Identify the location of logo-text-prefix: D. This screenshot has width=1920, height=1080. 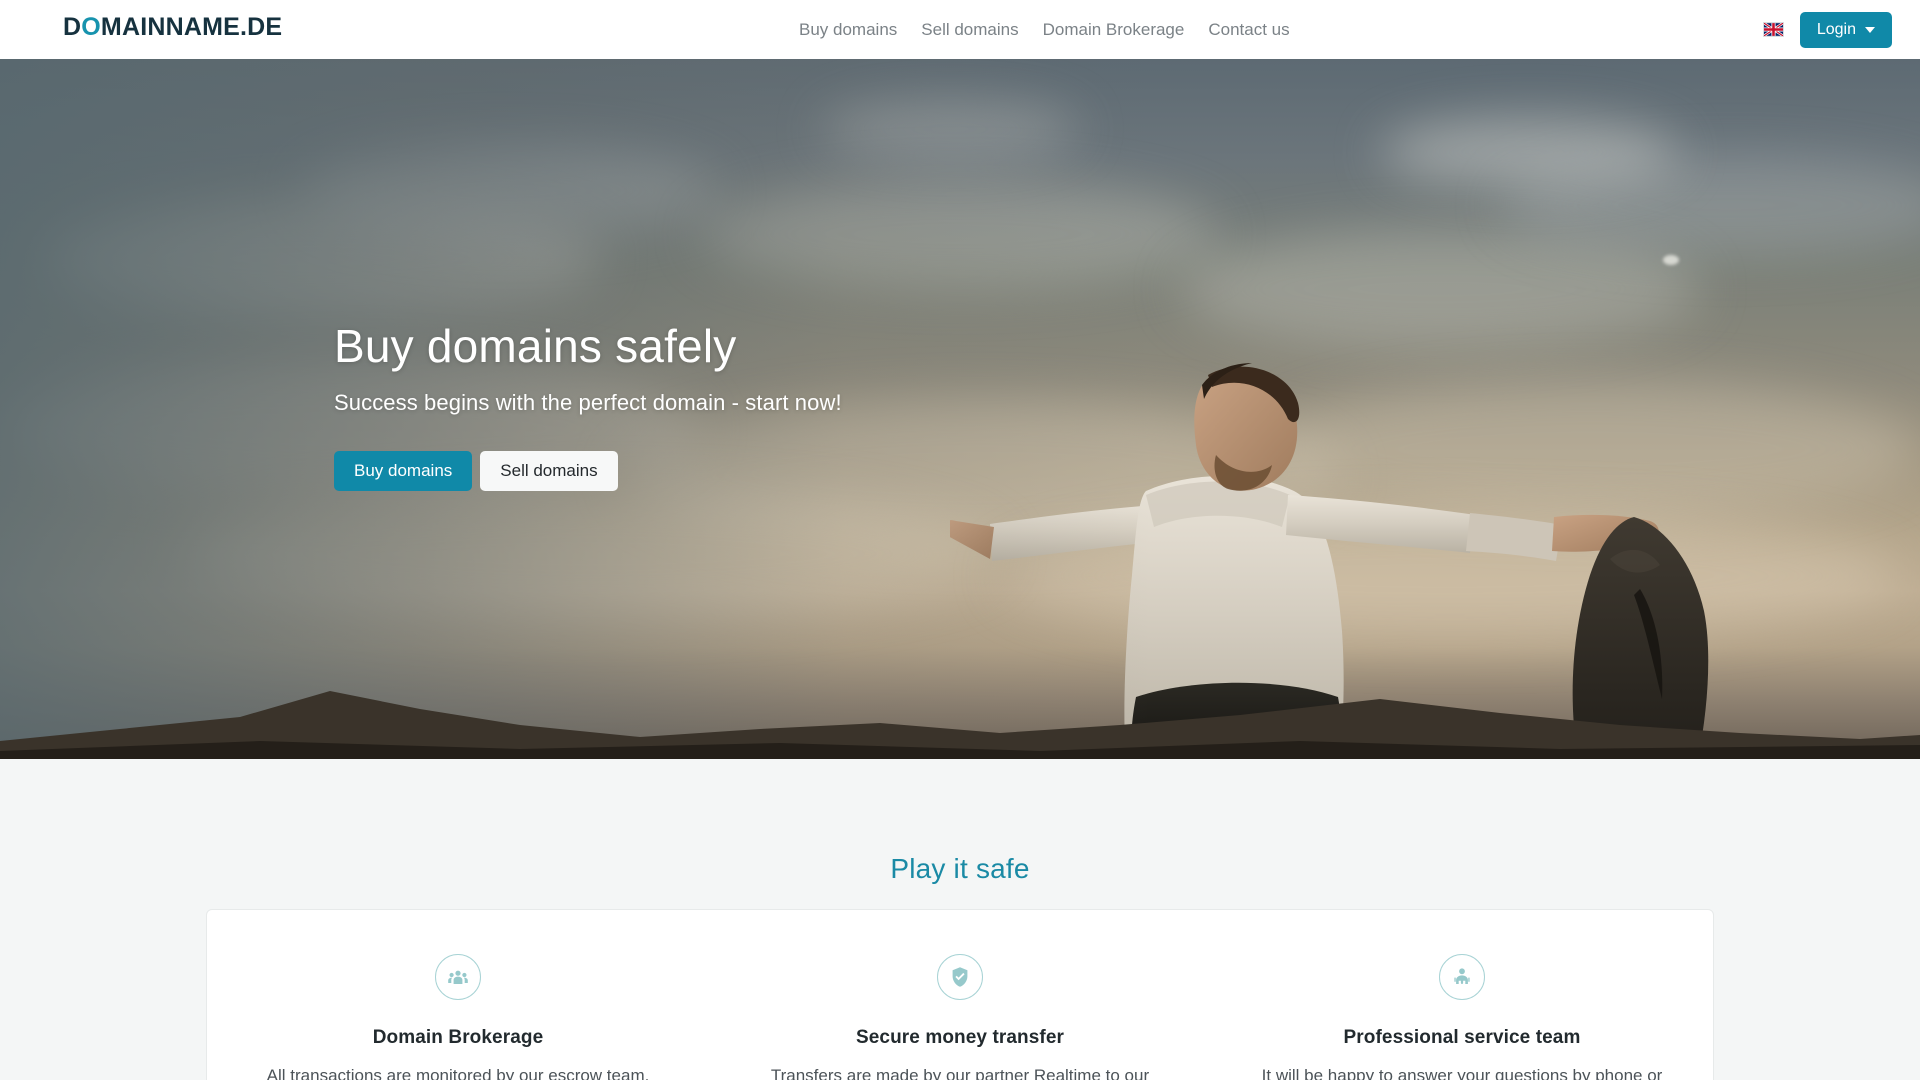
(72, 27).